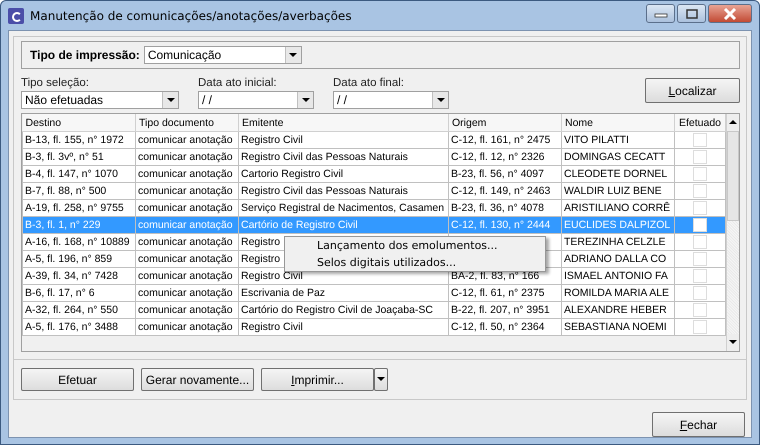  Describe the element at coordinates (618, 259) in the screenshot. I see `name-cell: ADRIANO DALLA CO` at that location.